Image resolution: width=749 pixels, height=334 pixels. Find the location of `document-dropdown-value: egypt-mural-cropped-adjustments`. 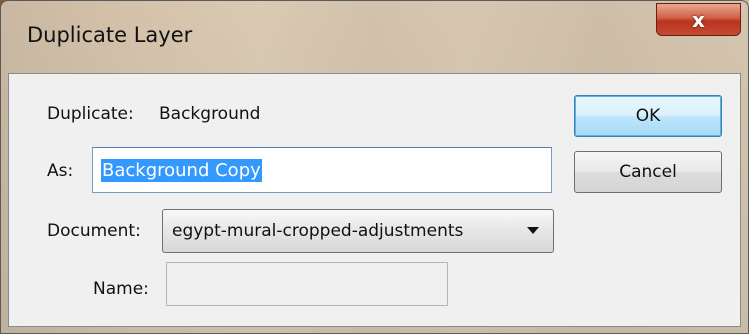

document-dropdown-value: egypt-mural-cropped-adjustments is located at coordinates (318, 231).